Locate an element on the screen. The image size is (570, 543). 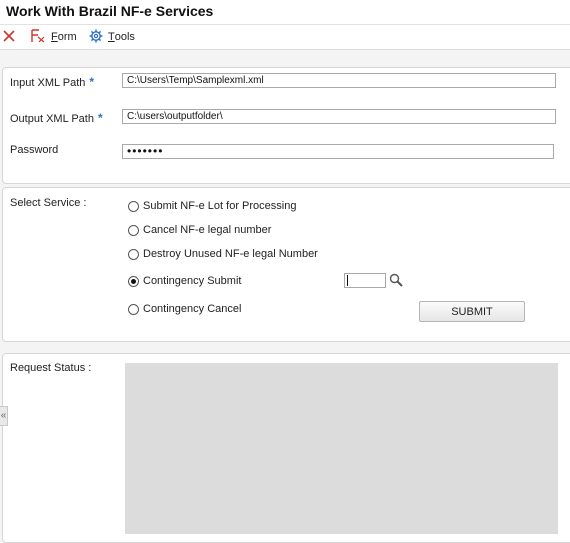
option-cancel-legal-number: Cancel NF-e legal number is located at coordinates (199, 230).